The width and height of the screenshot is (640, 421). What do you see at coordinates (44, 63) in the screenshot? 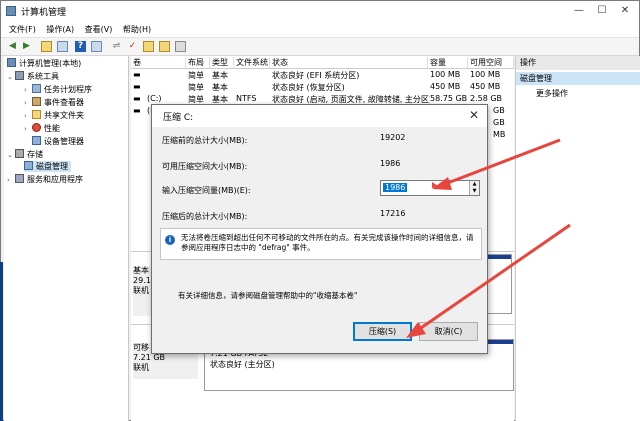
I see `tree-root: 计算机管理(本地)` at bounding box center [44, 63].